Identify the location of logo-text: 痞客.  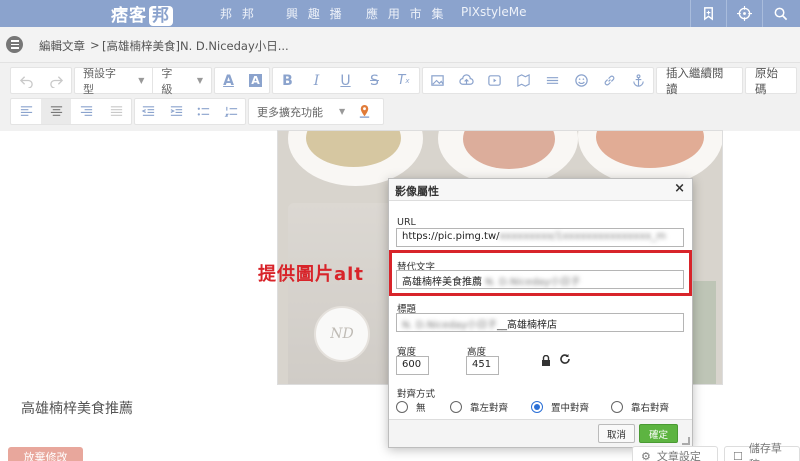
(129, 16).